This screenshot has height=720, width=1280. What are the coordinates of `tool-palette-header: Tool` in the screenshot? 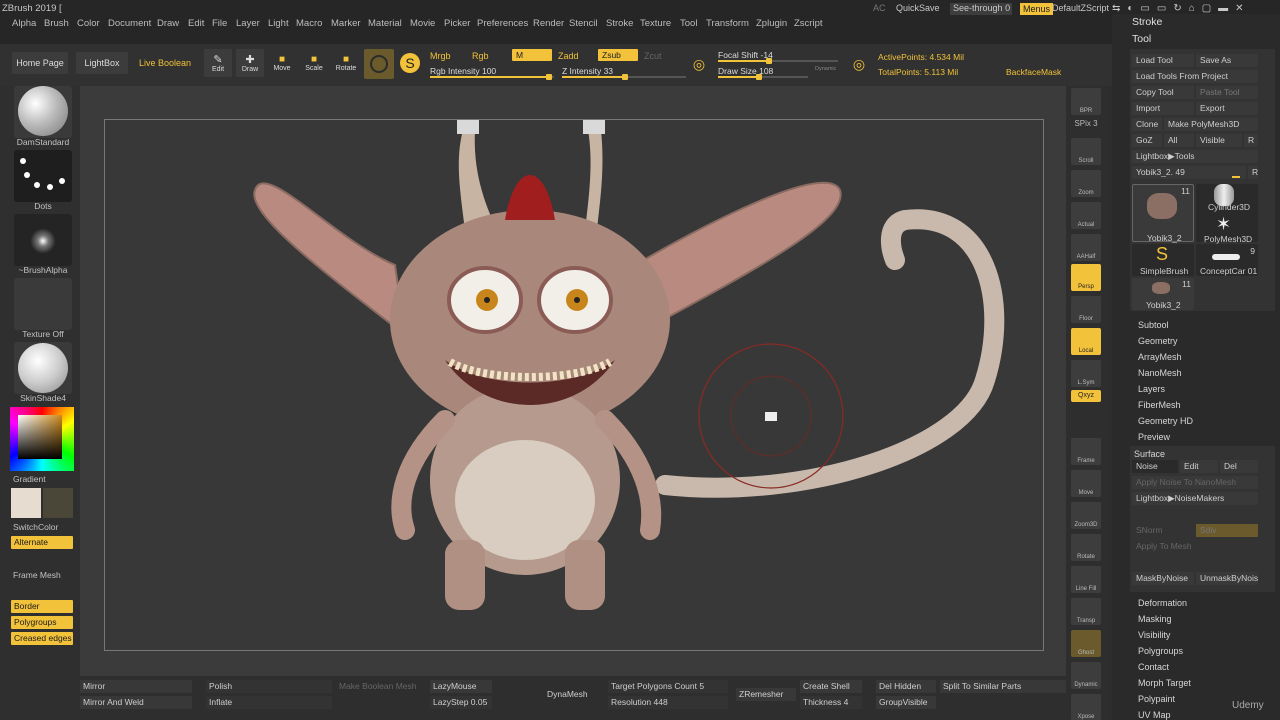 It's located at (1141, 39).